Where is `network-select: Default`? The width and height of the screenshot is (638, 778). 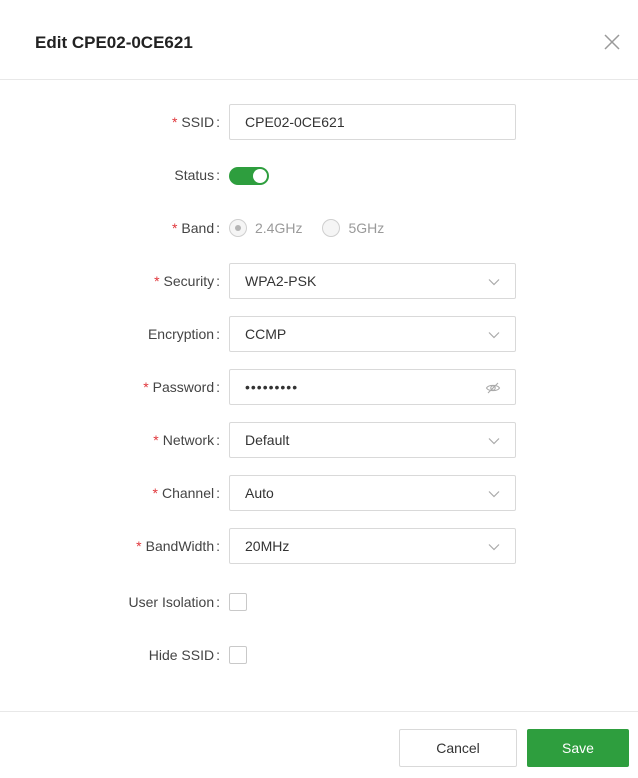
network-select: Default is located at coordinates (372, 440).